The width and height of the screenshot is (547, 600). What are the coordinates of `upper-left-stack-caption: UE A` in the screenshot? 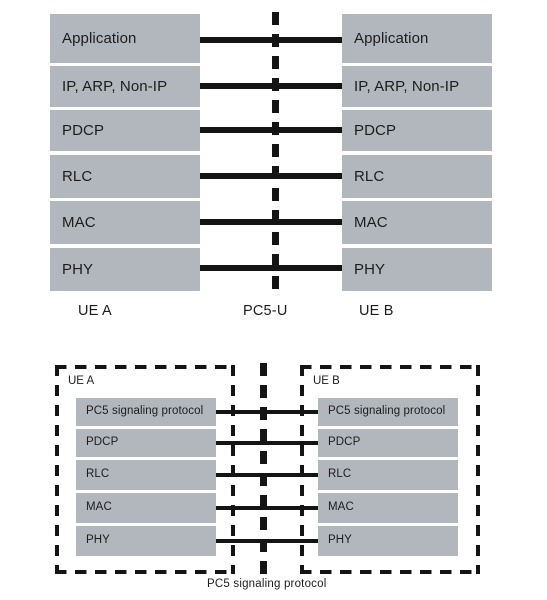 It's located at (95, 311).